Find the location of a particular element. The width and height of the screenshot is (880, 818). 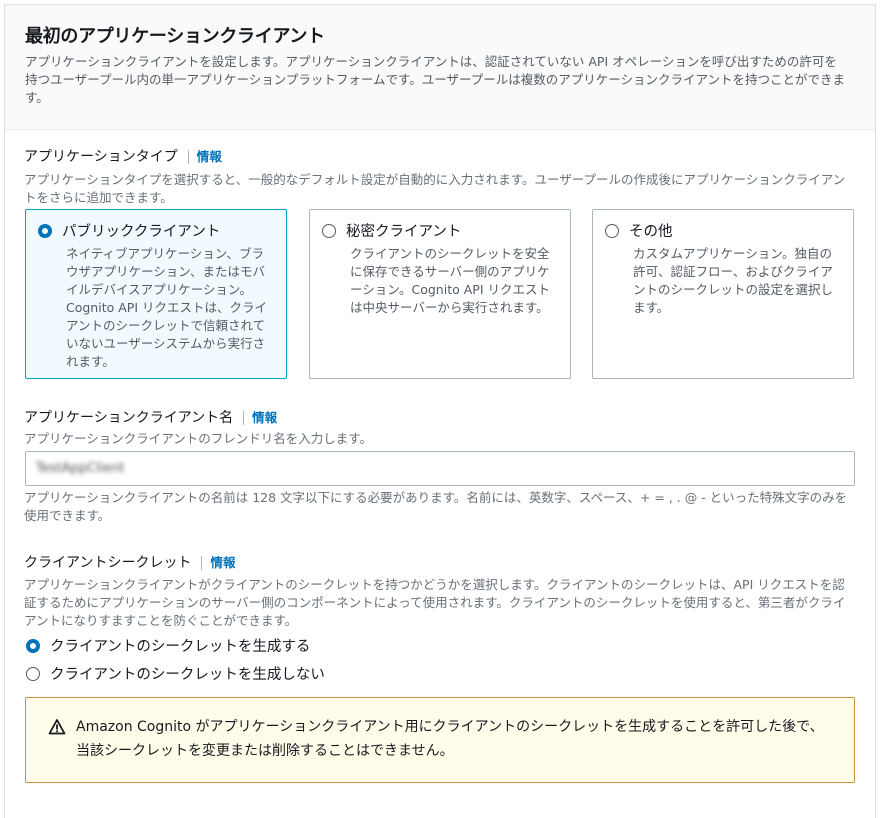

radio-generate-secret is located at coordinates (33, 645).